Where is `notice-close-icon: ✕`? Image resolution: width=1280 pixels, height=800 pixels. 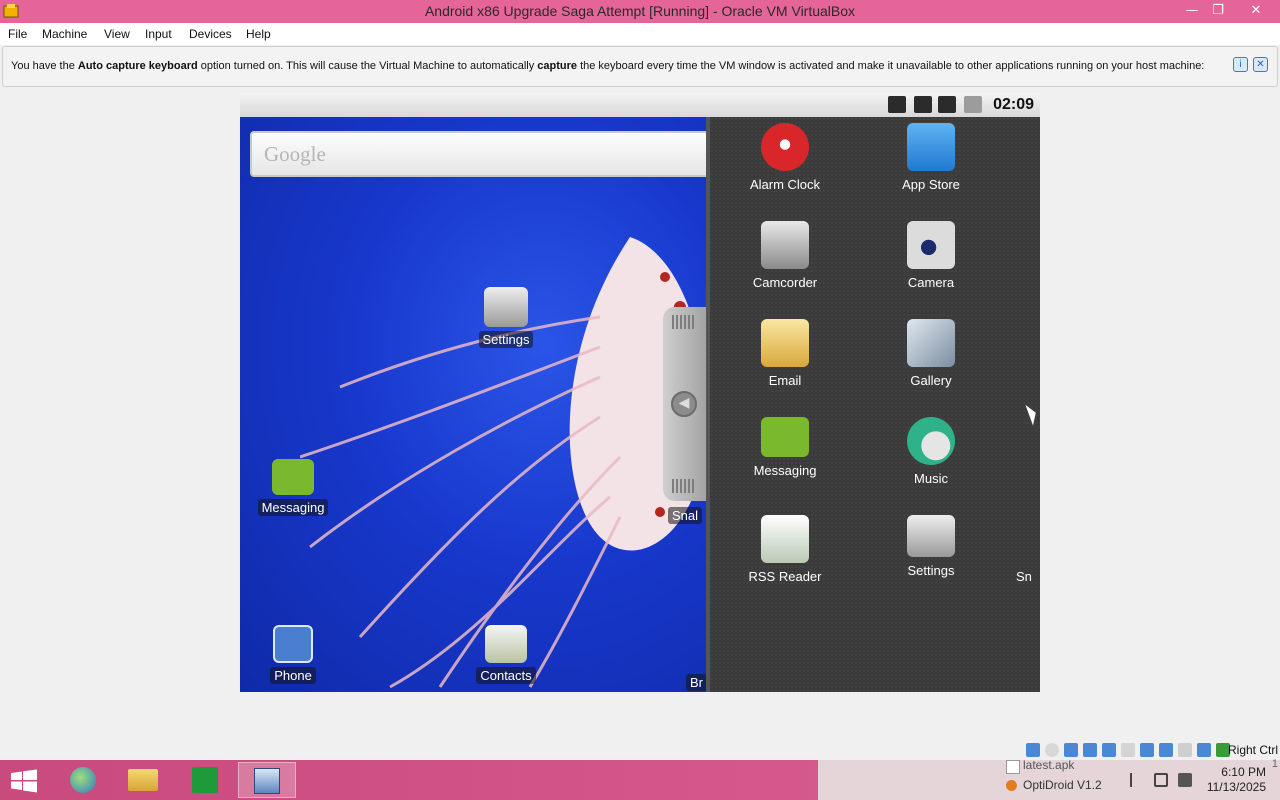 notice-close-icon: ✕ is located at coordinates (1260, 64).